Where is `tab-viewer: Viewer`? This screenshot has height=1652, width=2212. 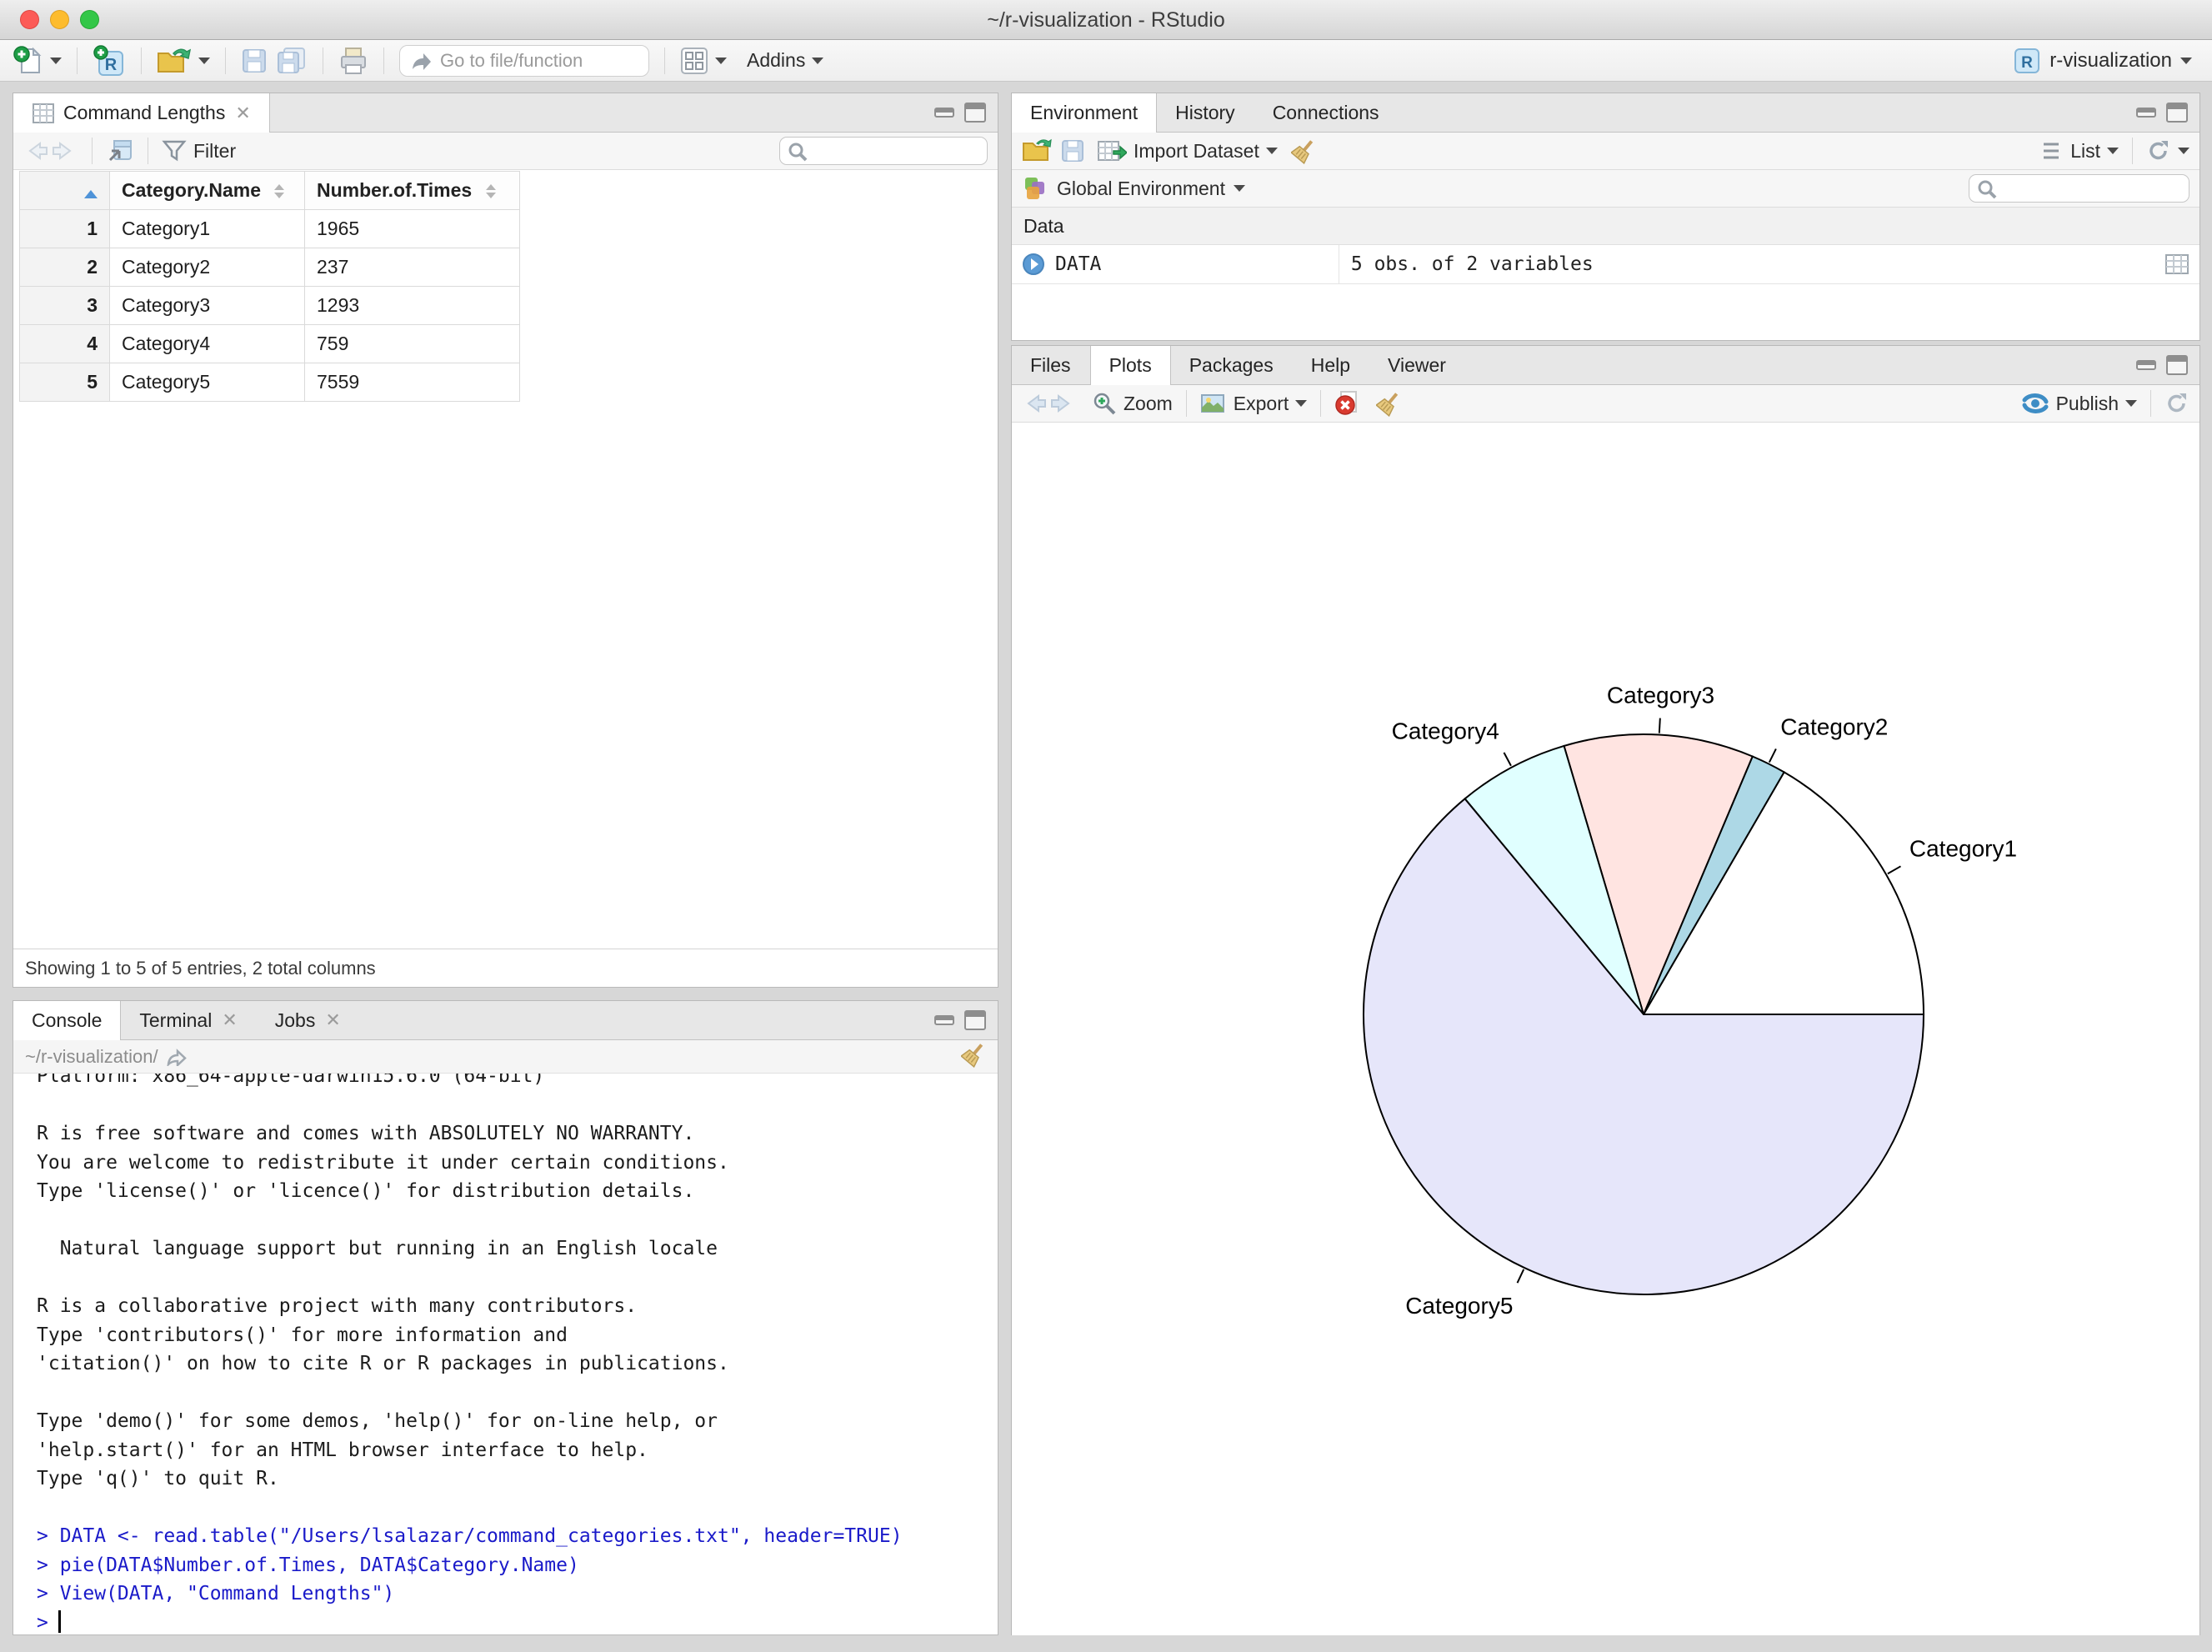 tab-viewer: Viewer is located at coordinates (1417, 365).